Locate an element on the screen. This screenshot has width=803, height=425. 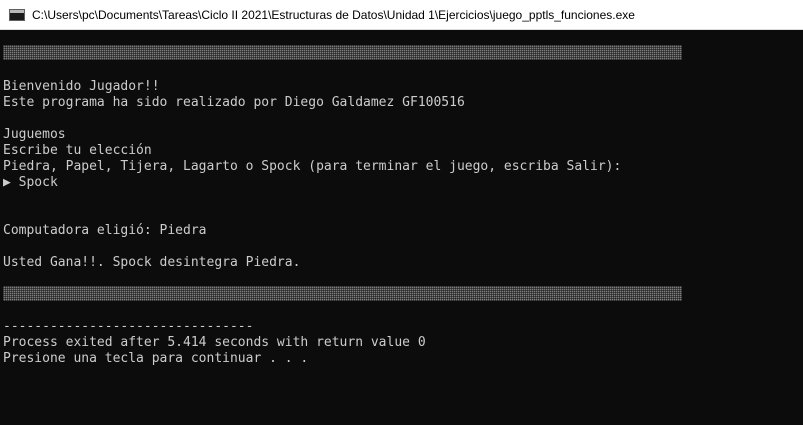
press-key-line: Presione una tecla para continuar . . . is located at coordinates (156, 358).